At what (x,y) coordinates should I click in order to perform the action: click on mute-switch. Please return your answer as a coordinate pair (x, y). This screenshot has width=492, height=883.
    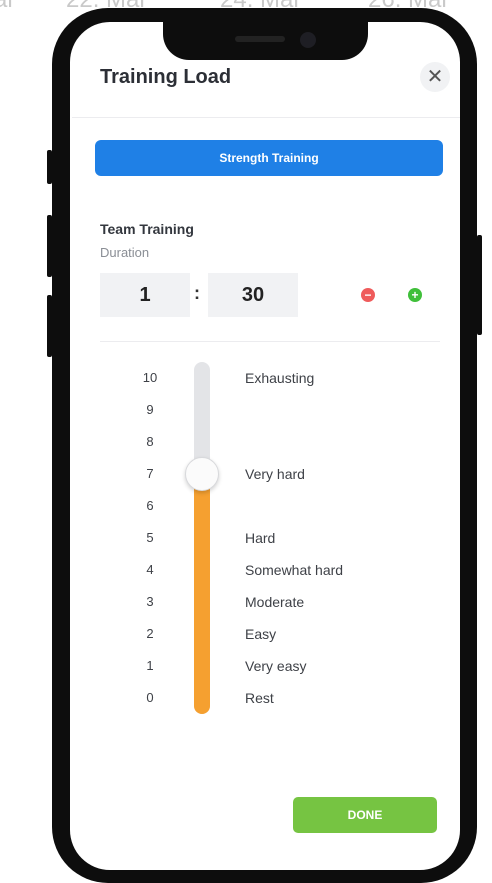
    Looking at the image, I should click on (49, 167).